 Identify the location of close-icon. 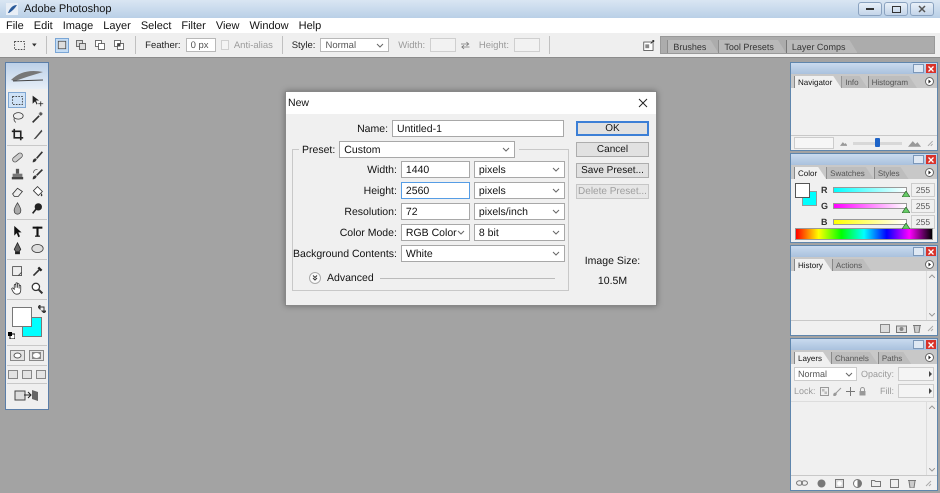
(643, 103).